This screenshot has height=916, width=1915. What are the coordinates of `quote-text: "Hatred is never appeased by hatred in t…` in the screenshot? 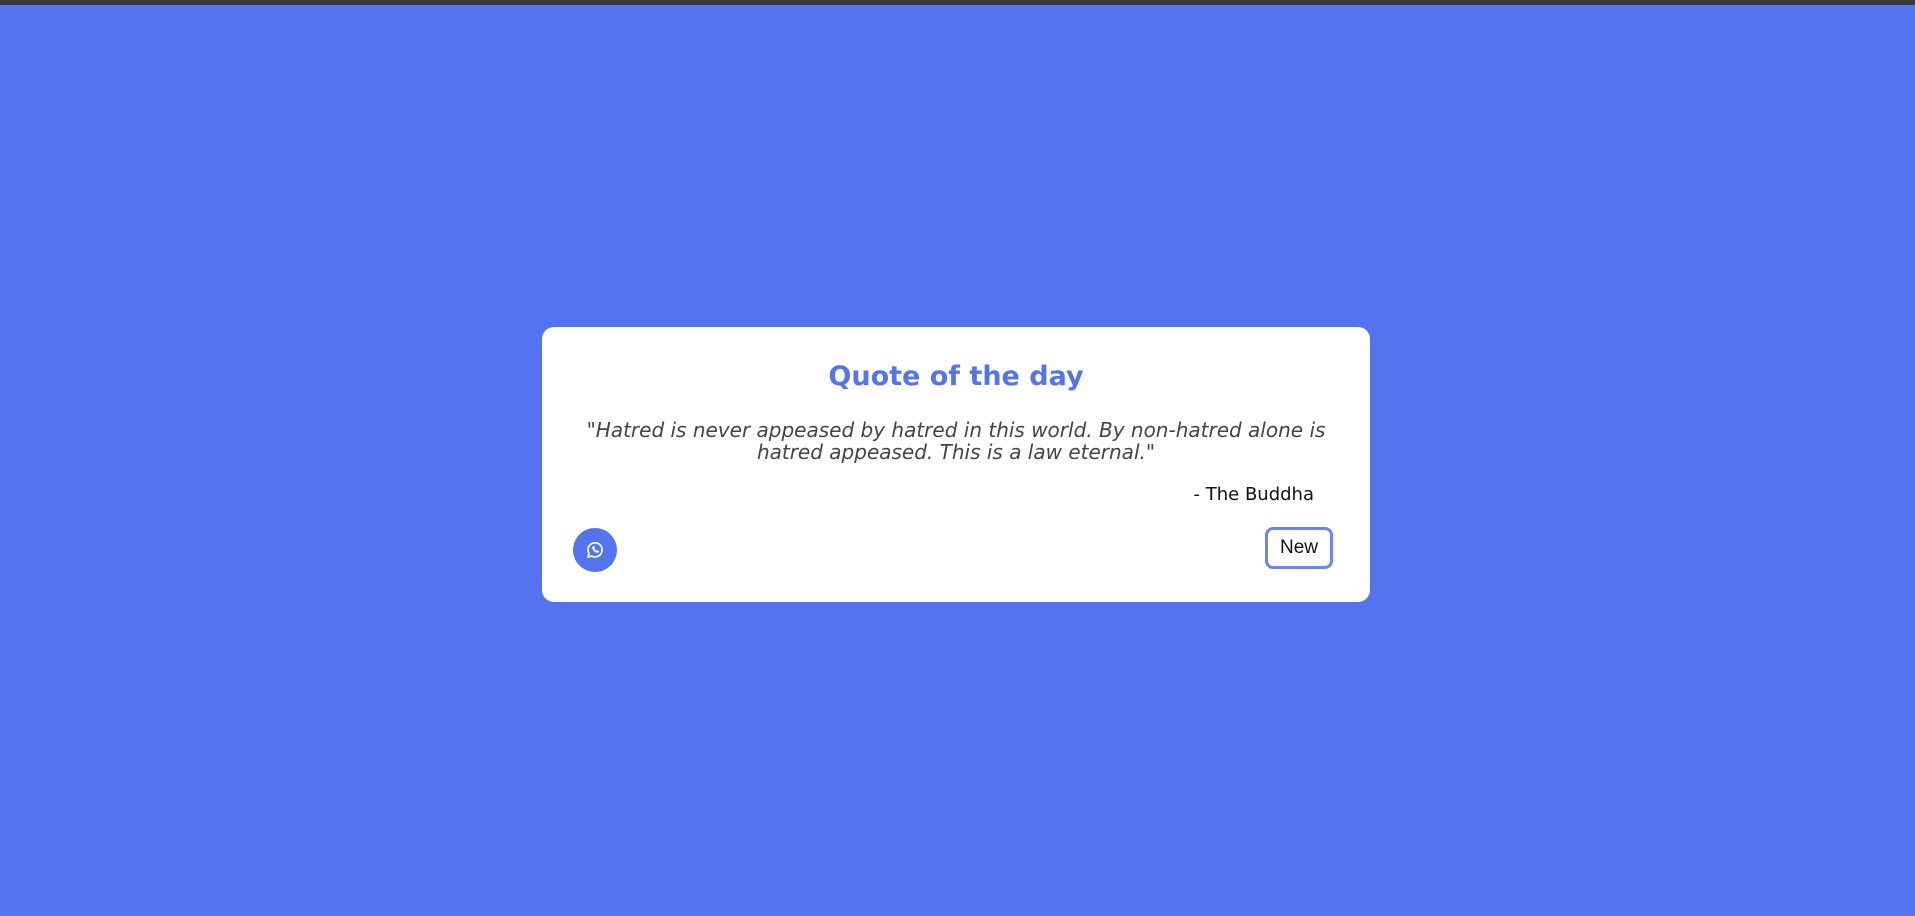 It's located at (956, 441).